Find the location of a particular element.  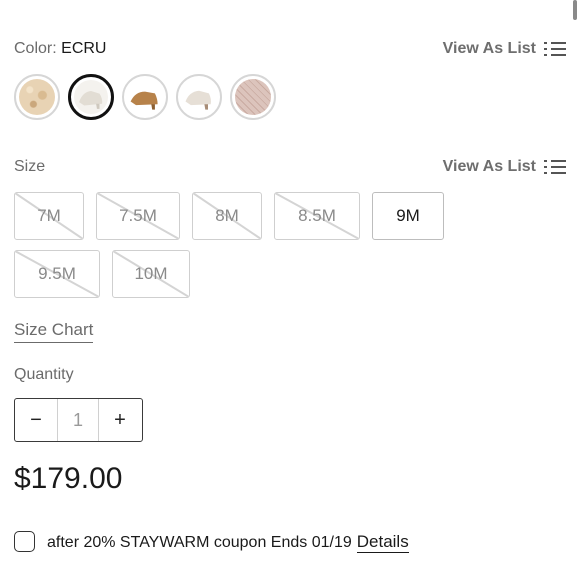

product-price: $179.00 is located at coordinates (68, 478).